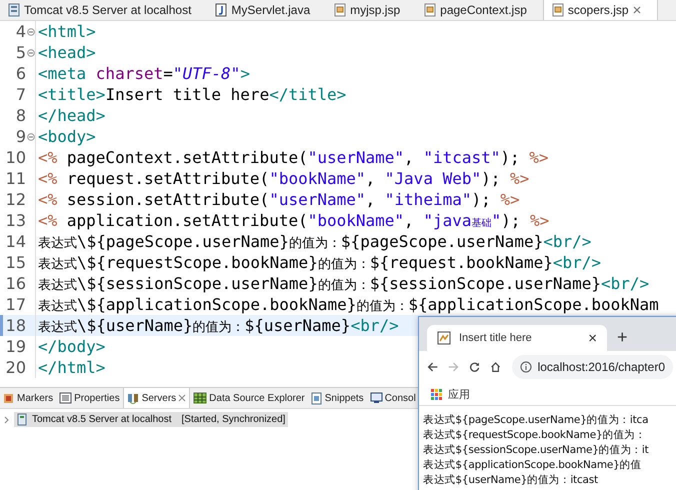 This screenshot has height=490, width=676. Describe the element at coordinates (16, 304) in the screenshot. I see `line-number: 17` at that location.